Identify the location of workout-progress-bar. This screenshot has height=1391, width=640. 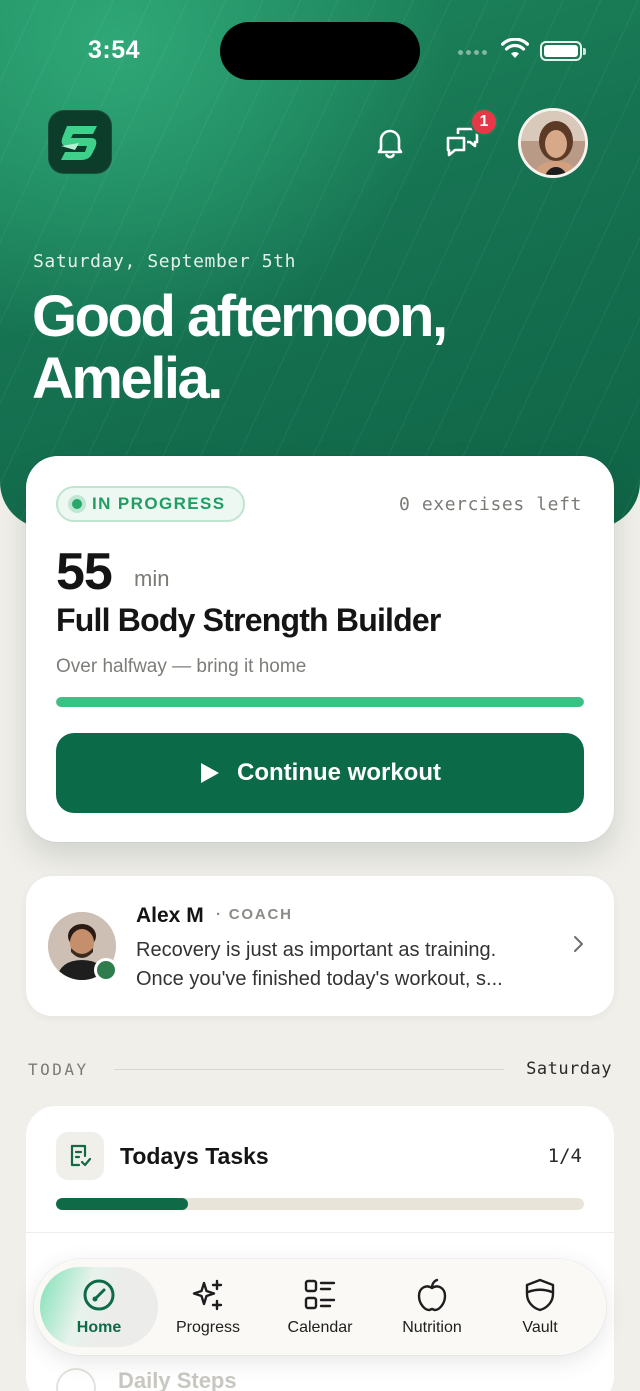
(320, 702).